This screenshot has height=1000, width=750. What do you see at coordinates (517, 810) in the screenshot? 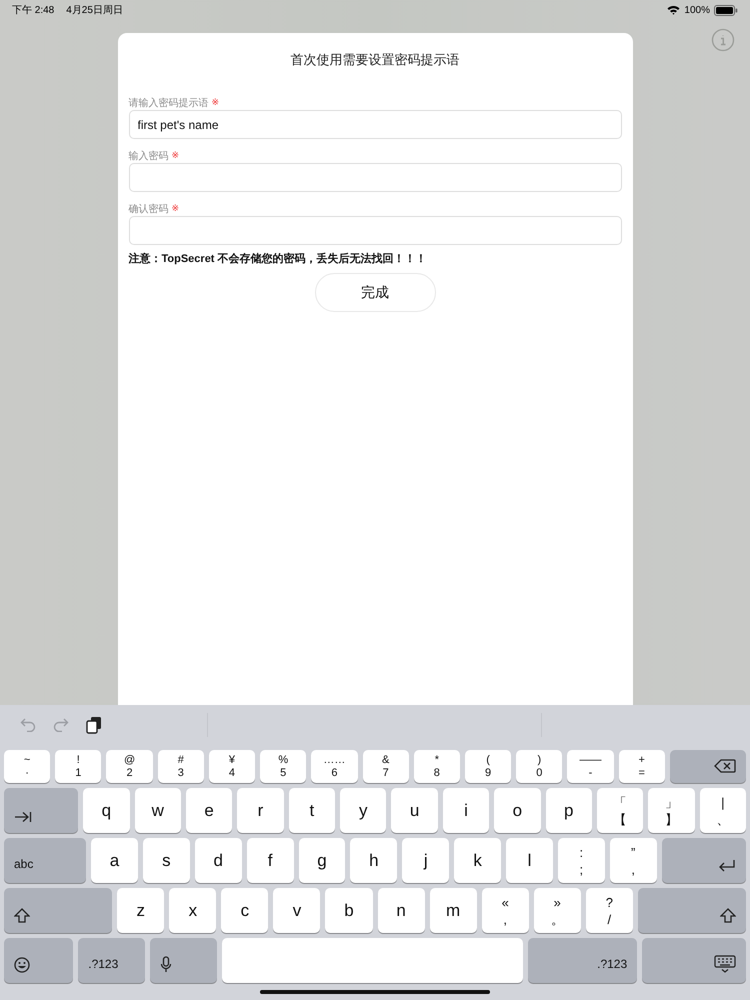
I see `letter-key: o` at bounding box center [517, 810].